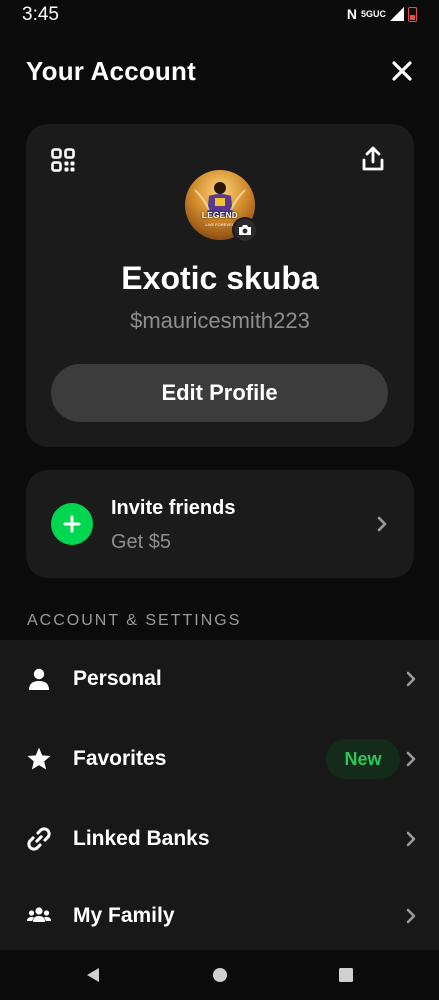  What do you see at coordinates (141, 838) in the screenshot?
I see `settings-item-label: Linked Banks` at bounding box center [141, 838].